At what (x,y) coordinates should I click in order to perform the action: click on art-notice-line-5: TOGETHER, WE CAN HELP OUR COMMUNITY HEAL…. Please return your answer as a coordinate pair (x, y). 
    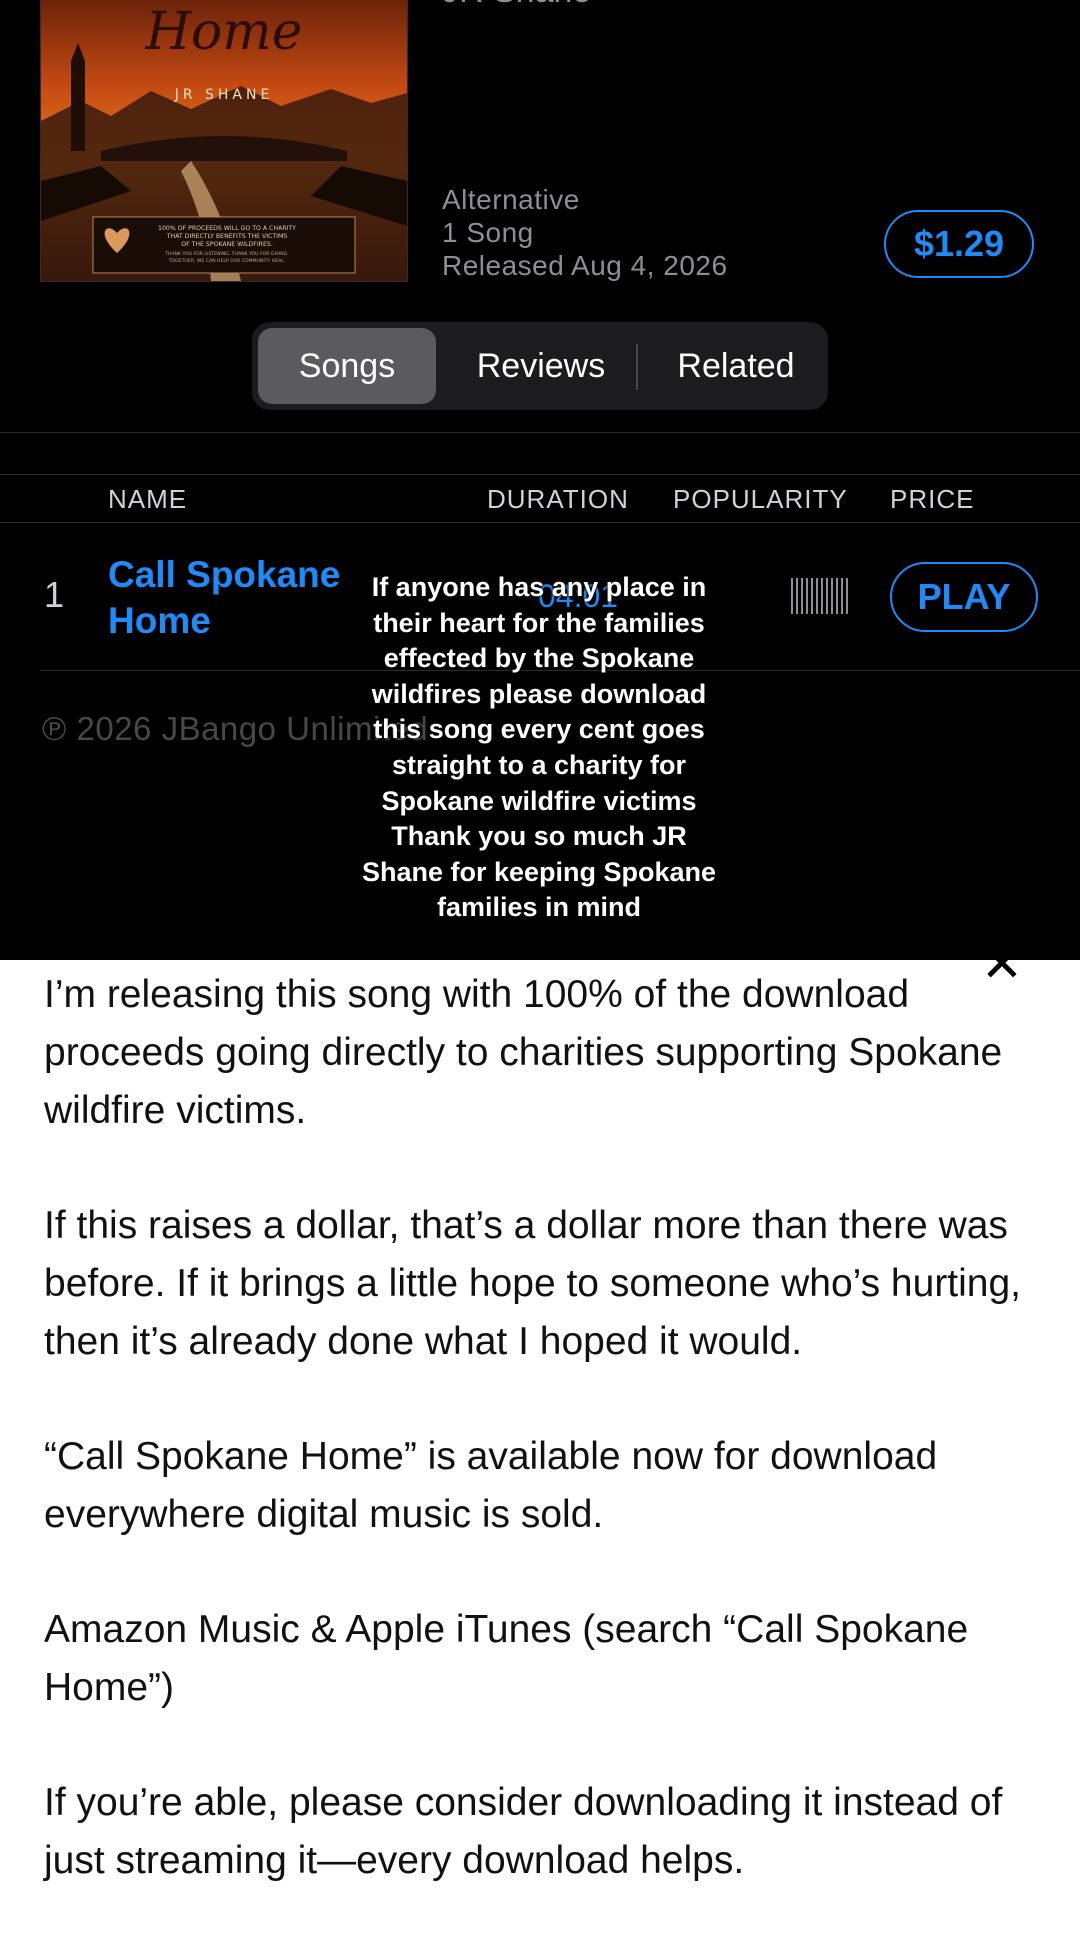
    Looking at the image, I should click on (227, 261).